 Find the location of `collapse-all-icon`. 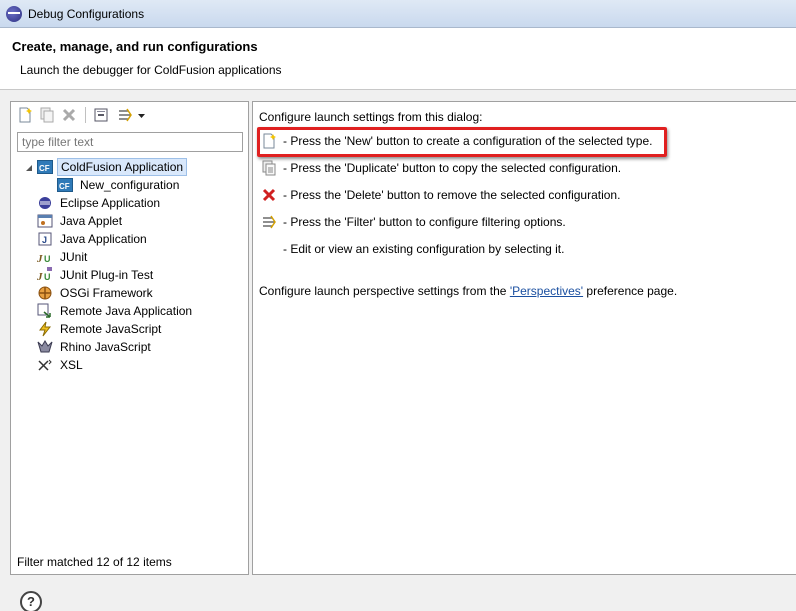

collapse-all-icon is located at coordinates (101, 115).